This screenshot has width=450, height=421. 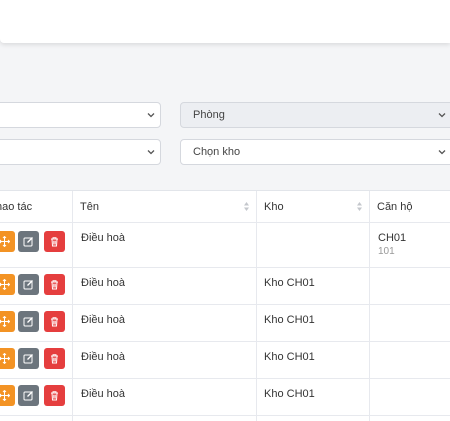 I want to click on warehouse-select: Chọn kho, so click(x=315, y=152).